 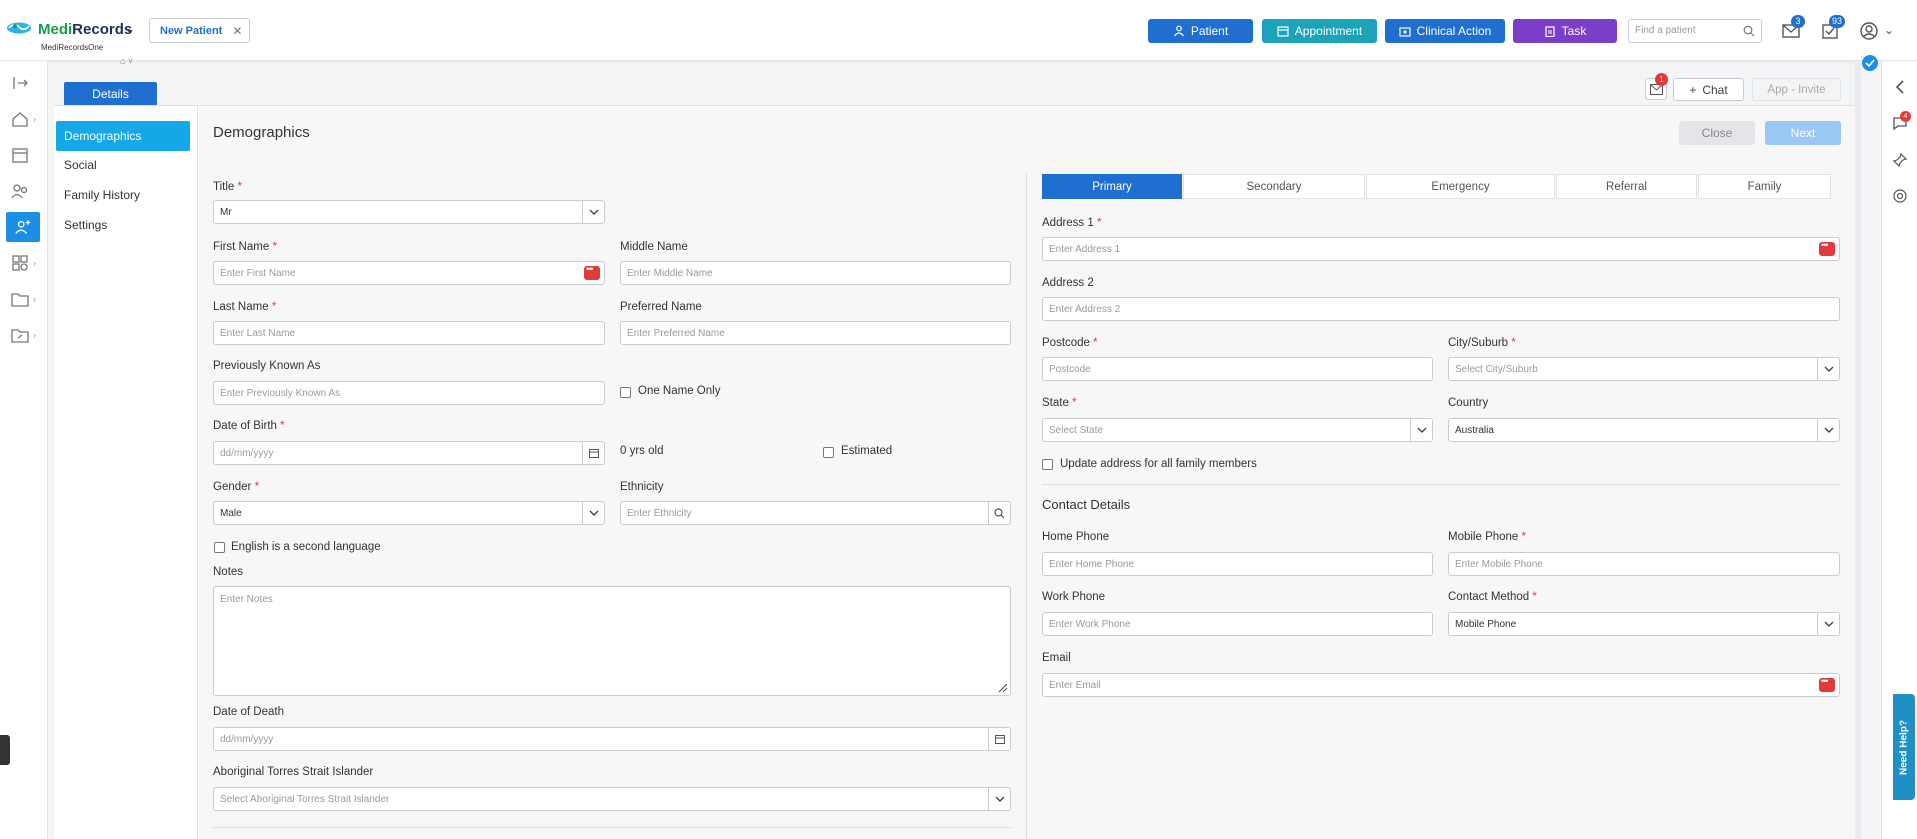 I want to click on tab-emergency: Emergency, so click(x=1460, y=186).